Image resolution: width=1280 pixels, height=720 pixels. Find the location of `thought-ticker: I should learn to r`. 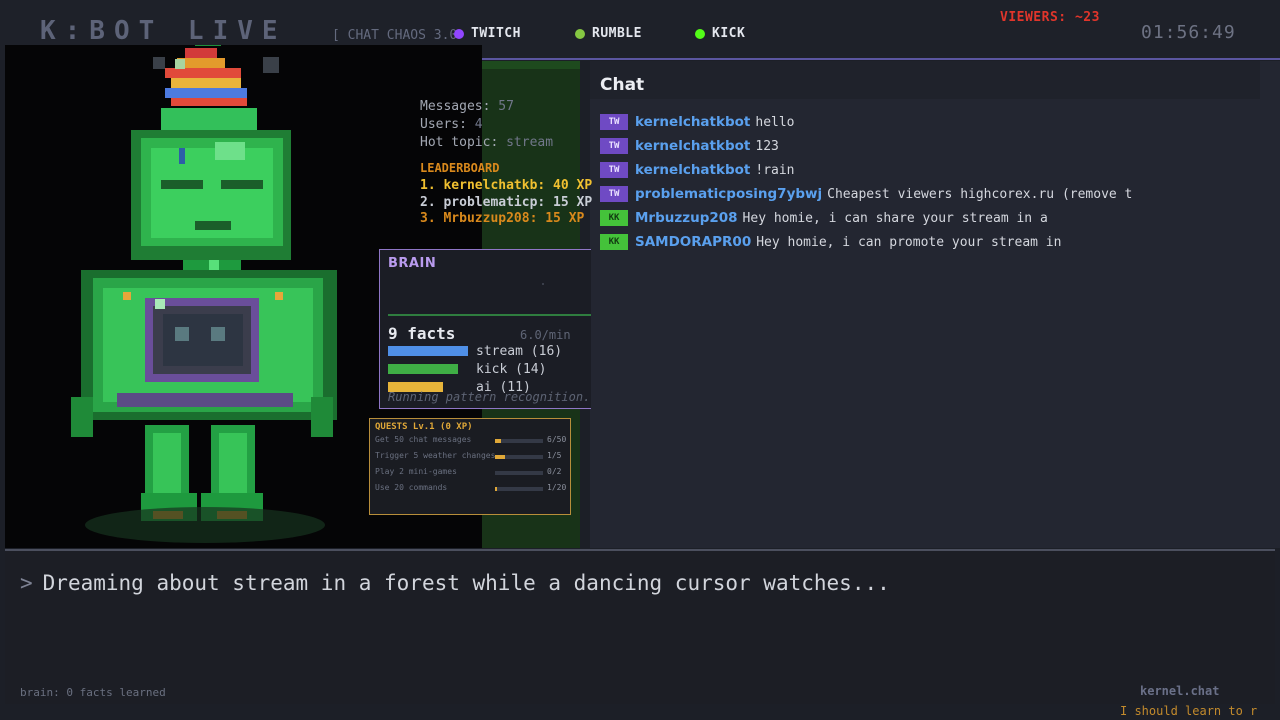

thought-ticker: I should learn to r is located at coordinates (1189, 711).